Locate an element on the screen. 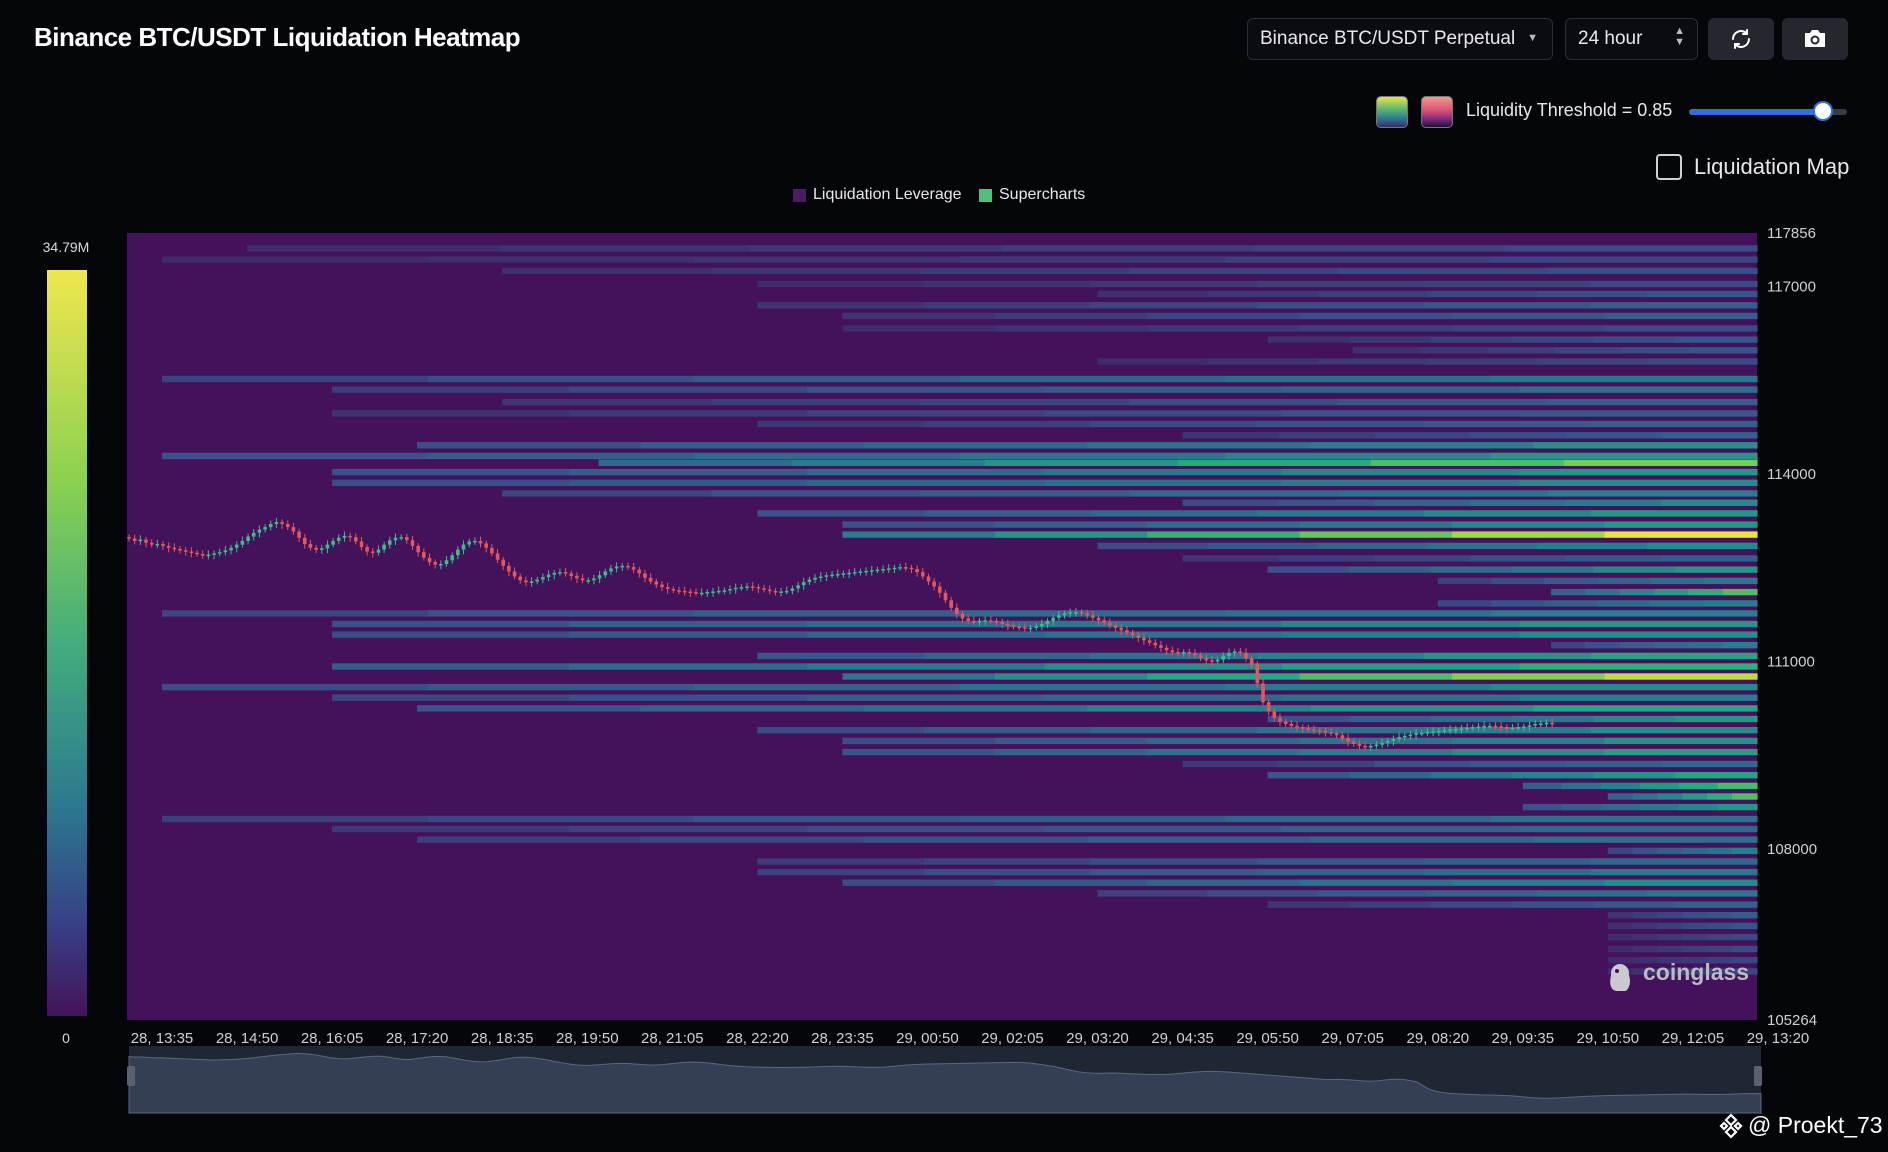 The height and width of the screenshot is (1152, 1888). x-tick-label: 28, 23:35 is located at coordinates (842, 1038).